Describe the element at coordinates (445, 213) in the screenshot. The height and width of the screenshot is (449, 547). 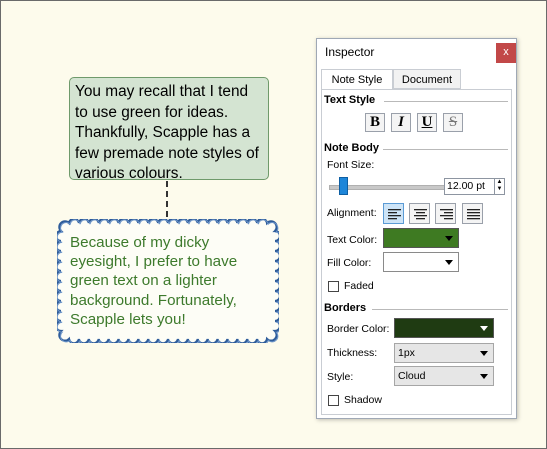
I see `align-right-icon` at that location.